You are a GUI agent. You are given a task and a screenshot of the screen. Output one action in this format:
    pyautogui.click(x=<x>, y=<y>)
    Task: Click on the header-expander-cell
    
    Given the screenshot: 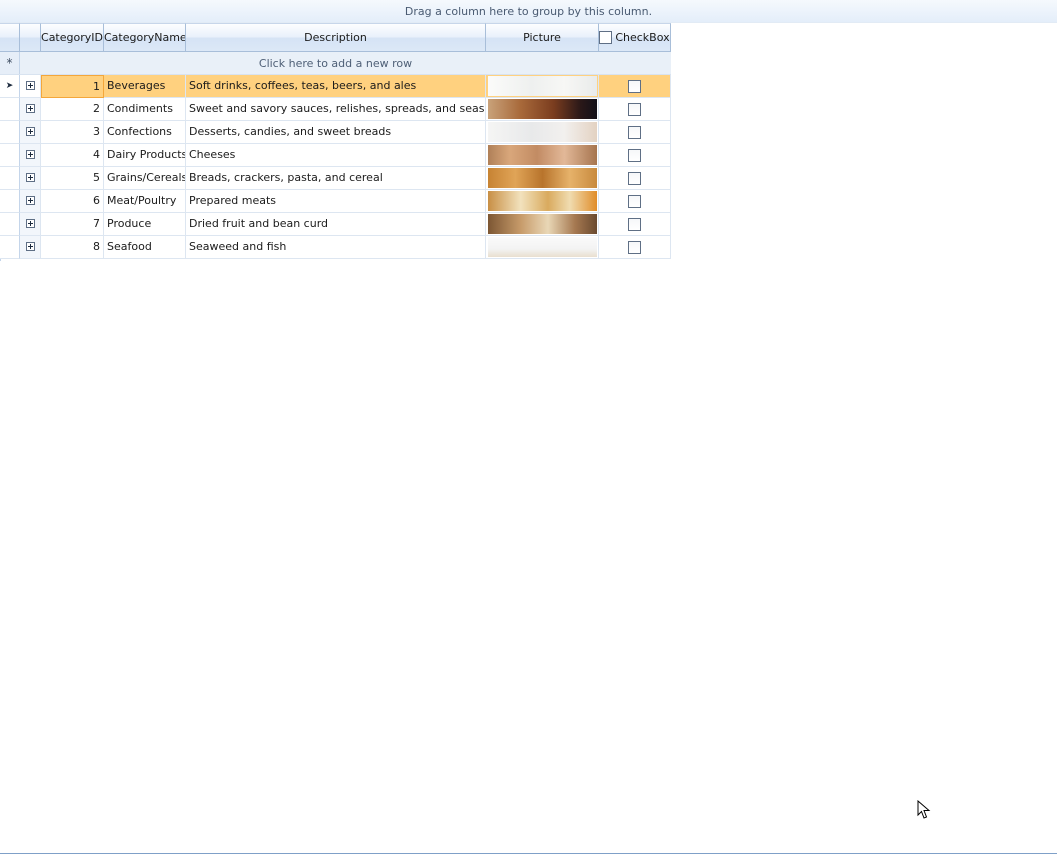 What is the action you would take?
    pyautogui.click(x=30, y=37)
    